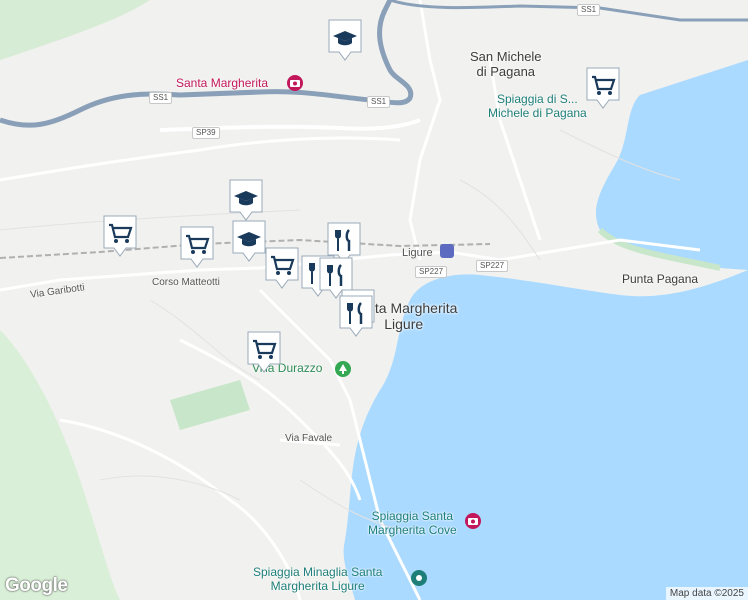 Image resolution: width=748 pixels, height=600 pixels. I want to click on fork-knife-icon, so click(356, 316).